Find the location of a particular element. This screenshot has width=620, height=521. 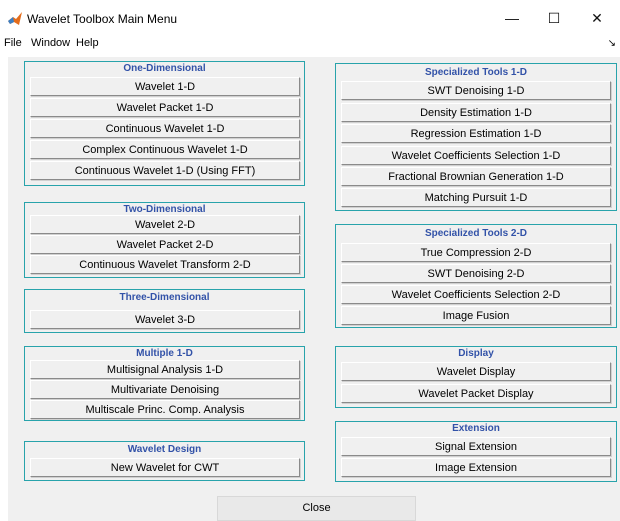

menu-file: File is located at coordinates (13, 43).